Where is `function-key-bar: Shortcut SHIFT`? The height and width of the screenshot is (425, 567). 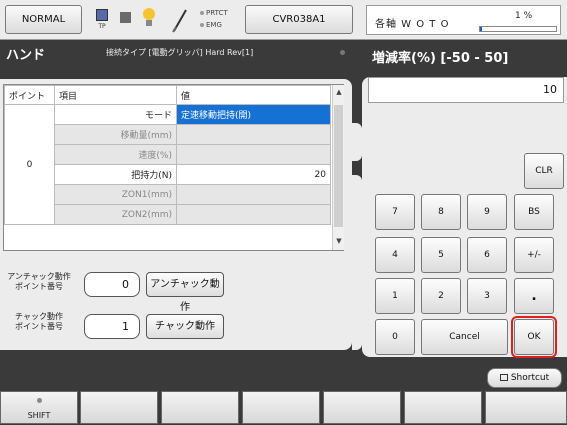
function-key-bar: Shortcut SHIFT is located at coordinates (283, 393).